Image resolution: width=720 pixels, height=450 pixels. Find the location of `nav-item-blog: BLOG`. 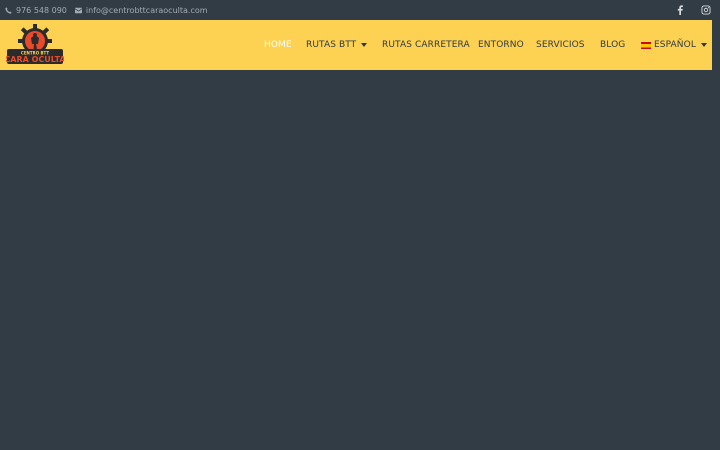

nav-item-blog: BLOG is located at coordinates (612, 45).